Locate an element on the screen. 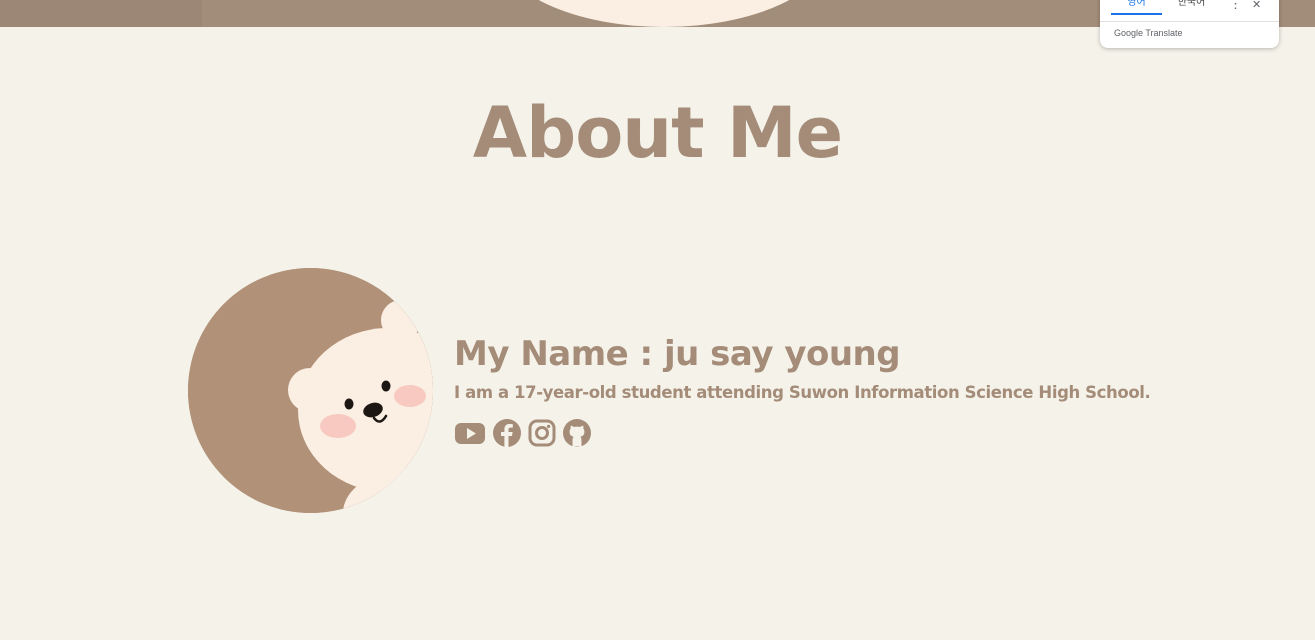 The image size is (1315, 640). google-translate-popup: 영어 한국어 ⋮ ✕ Google Translate is located at coordinates (1189, 24).